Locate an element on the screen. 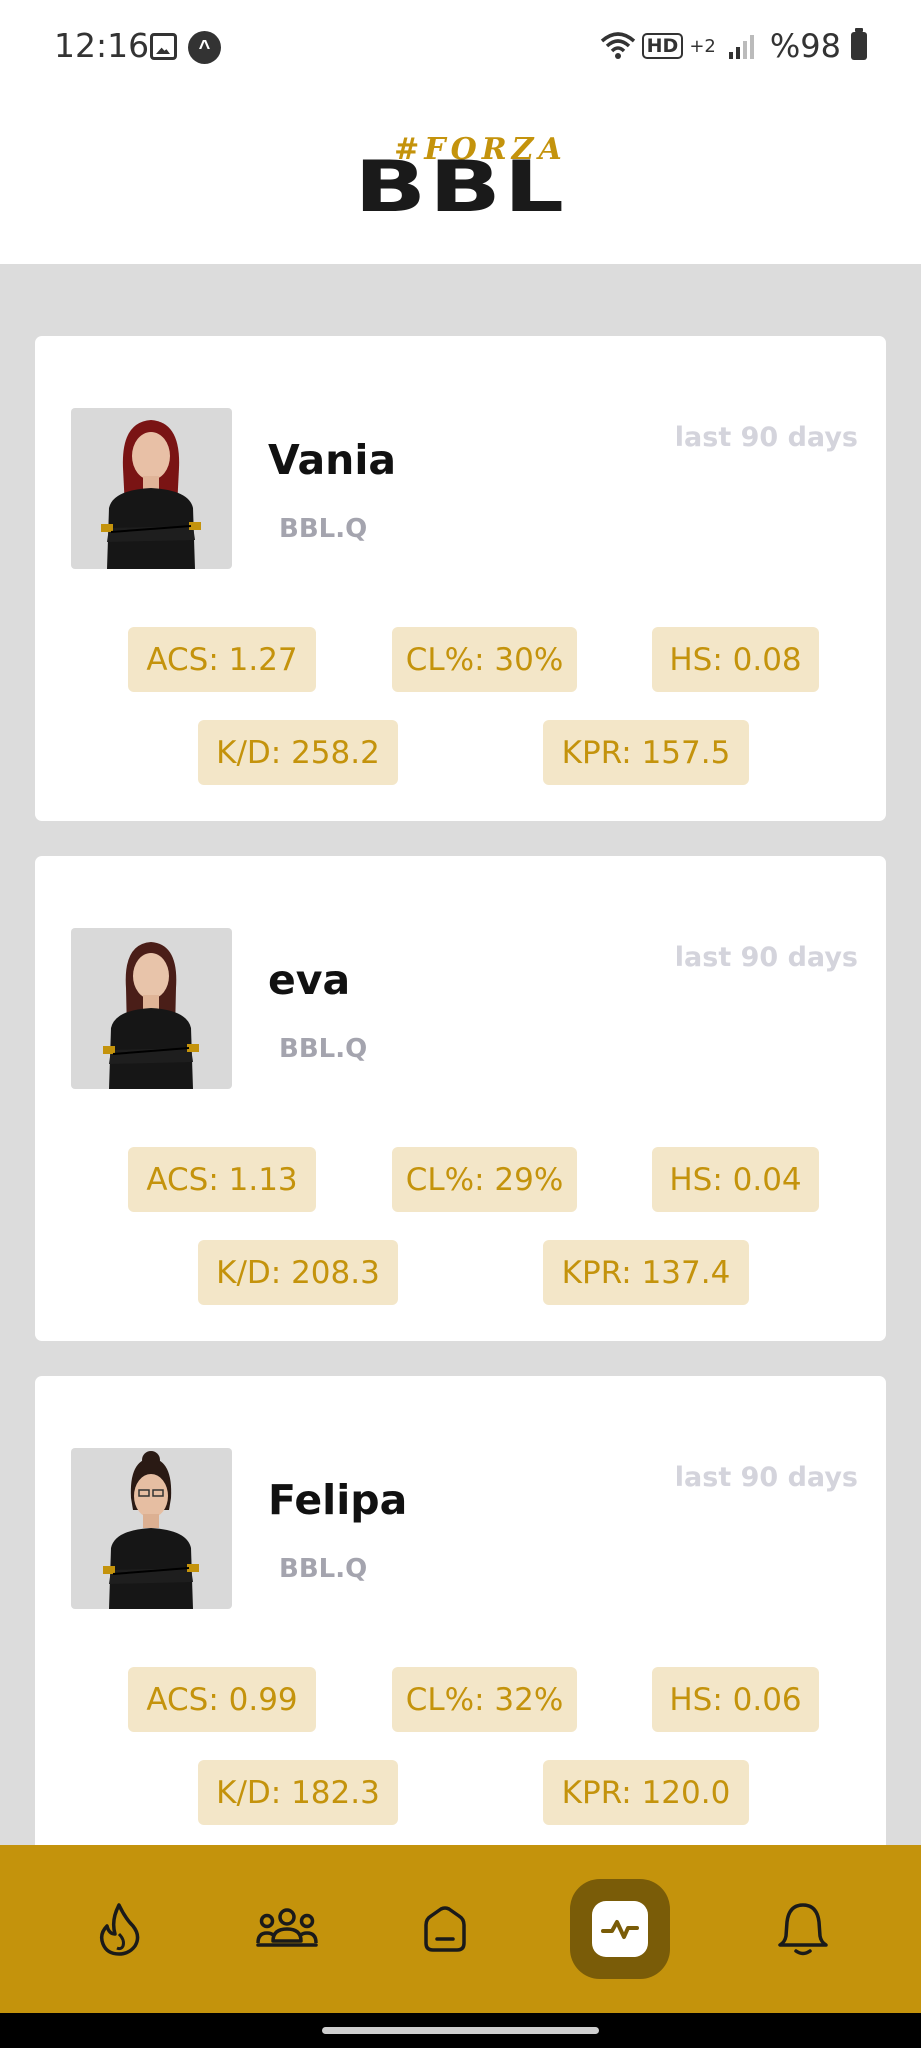 The height and width of the screenshot is (2048, 921). status-bar: 12:16 ^ HD +2 %98 is located at coordinates (460, 46).